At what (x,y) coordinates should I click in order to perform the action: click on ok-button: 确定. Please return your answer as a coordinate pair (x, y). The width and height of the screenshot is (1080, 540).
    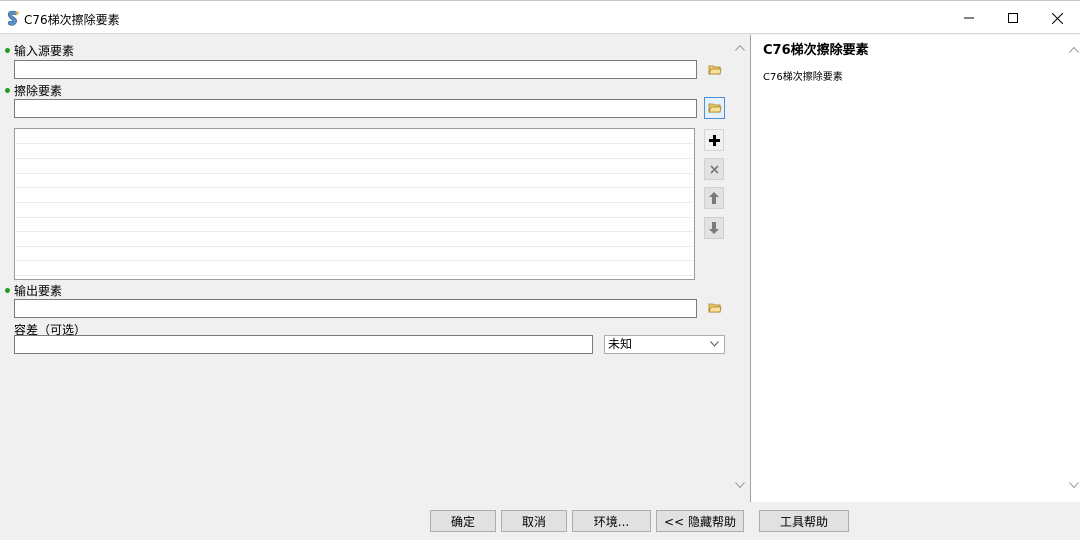
    Looking at the image, I should click on (463, 521).